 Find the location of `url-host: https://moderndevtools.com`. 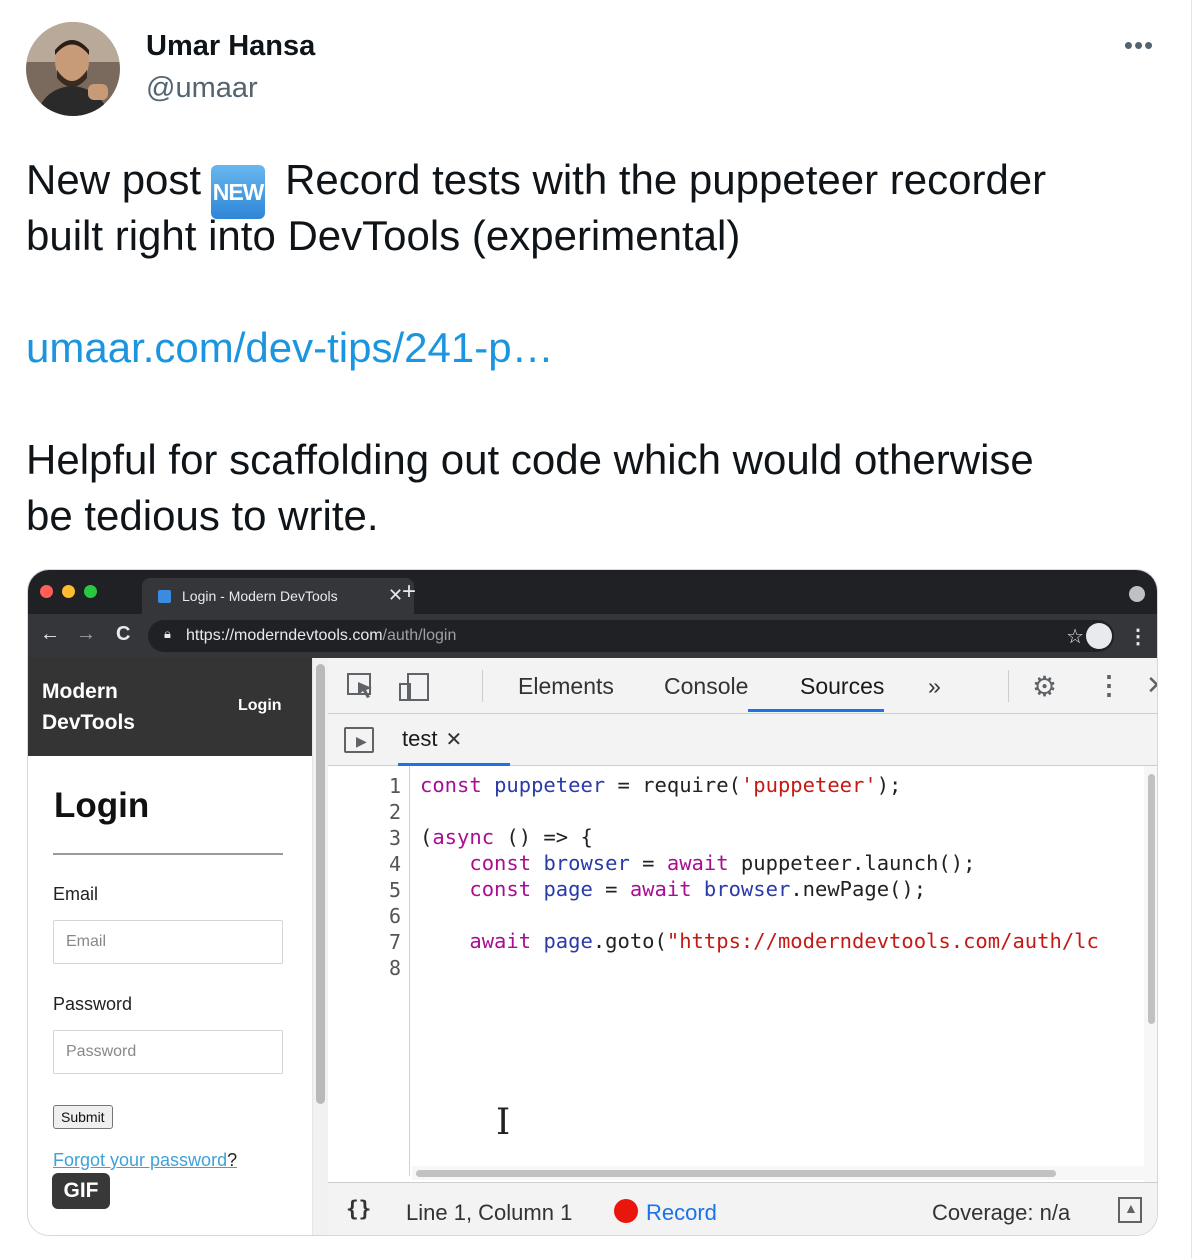

url-host: https://moderndevtools.com is located at coordinates (284, 635).